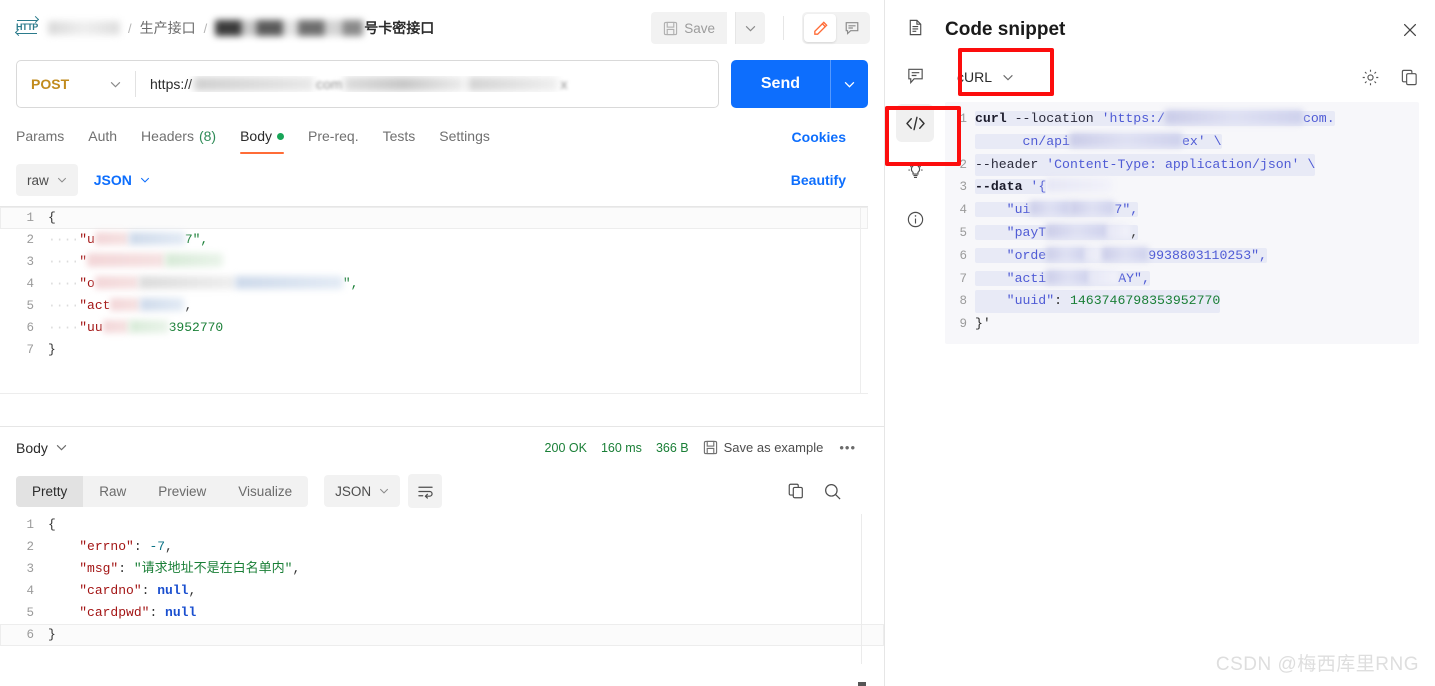 The height and width of the screenshot is (686, 1435). What do you see at coordinates (122, 591) in the screenshot?
I see `line-content: "cardno": null,` at bounding box center [122, 591].